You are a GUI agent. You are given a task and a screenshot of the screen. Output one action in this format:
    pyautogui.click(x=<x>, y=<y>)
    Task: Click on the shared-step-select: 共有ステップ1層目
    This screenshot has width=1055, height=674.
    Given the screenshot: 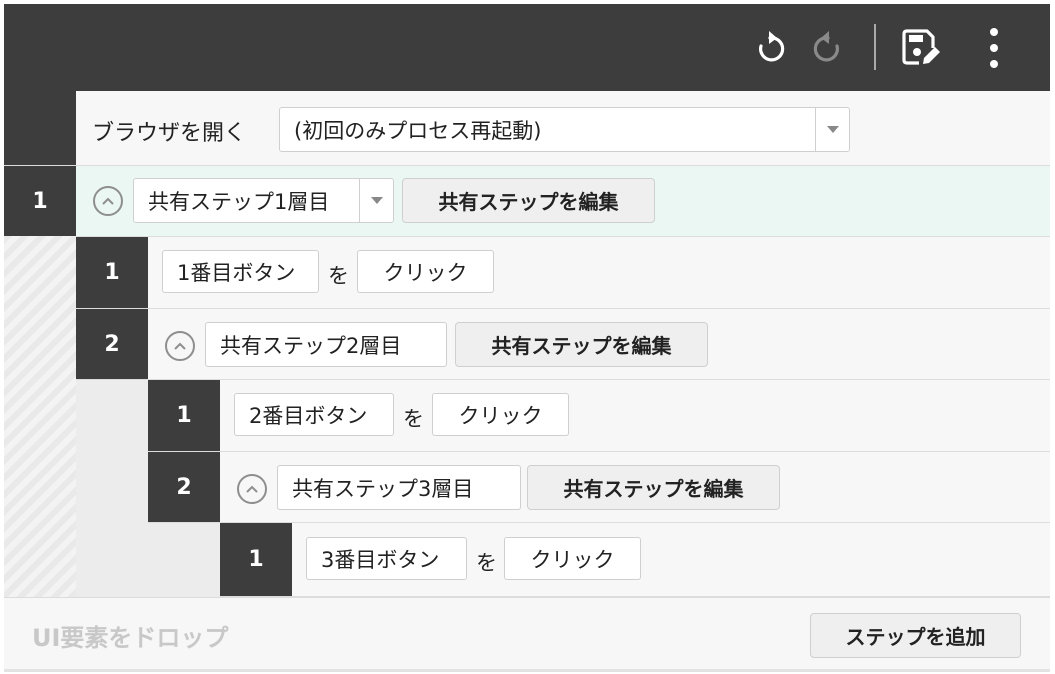 What is the action you would take?
    pyautogui.click(x=263, y=200)
    